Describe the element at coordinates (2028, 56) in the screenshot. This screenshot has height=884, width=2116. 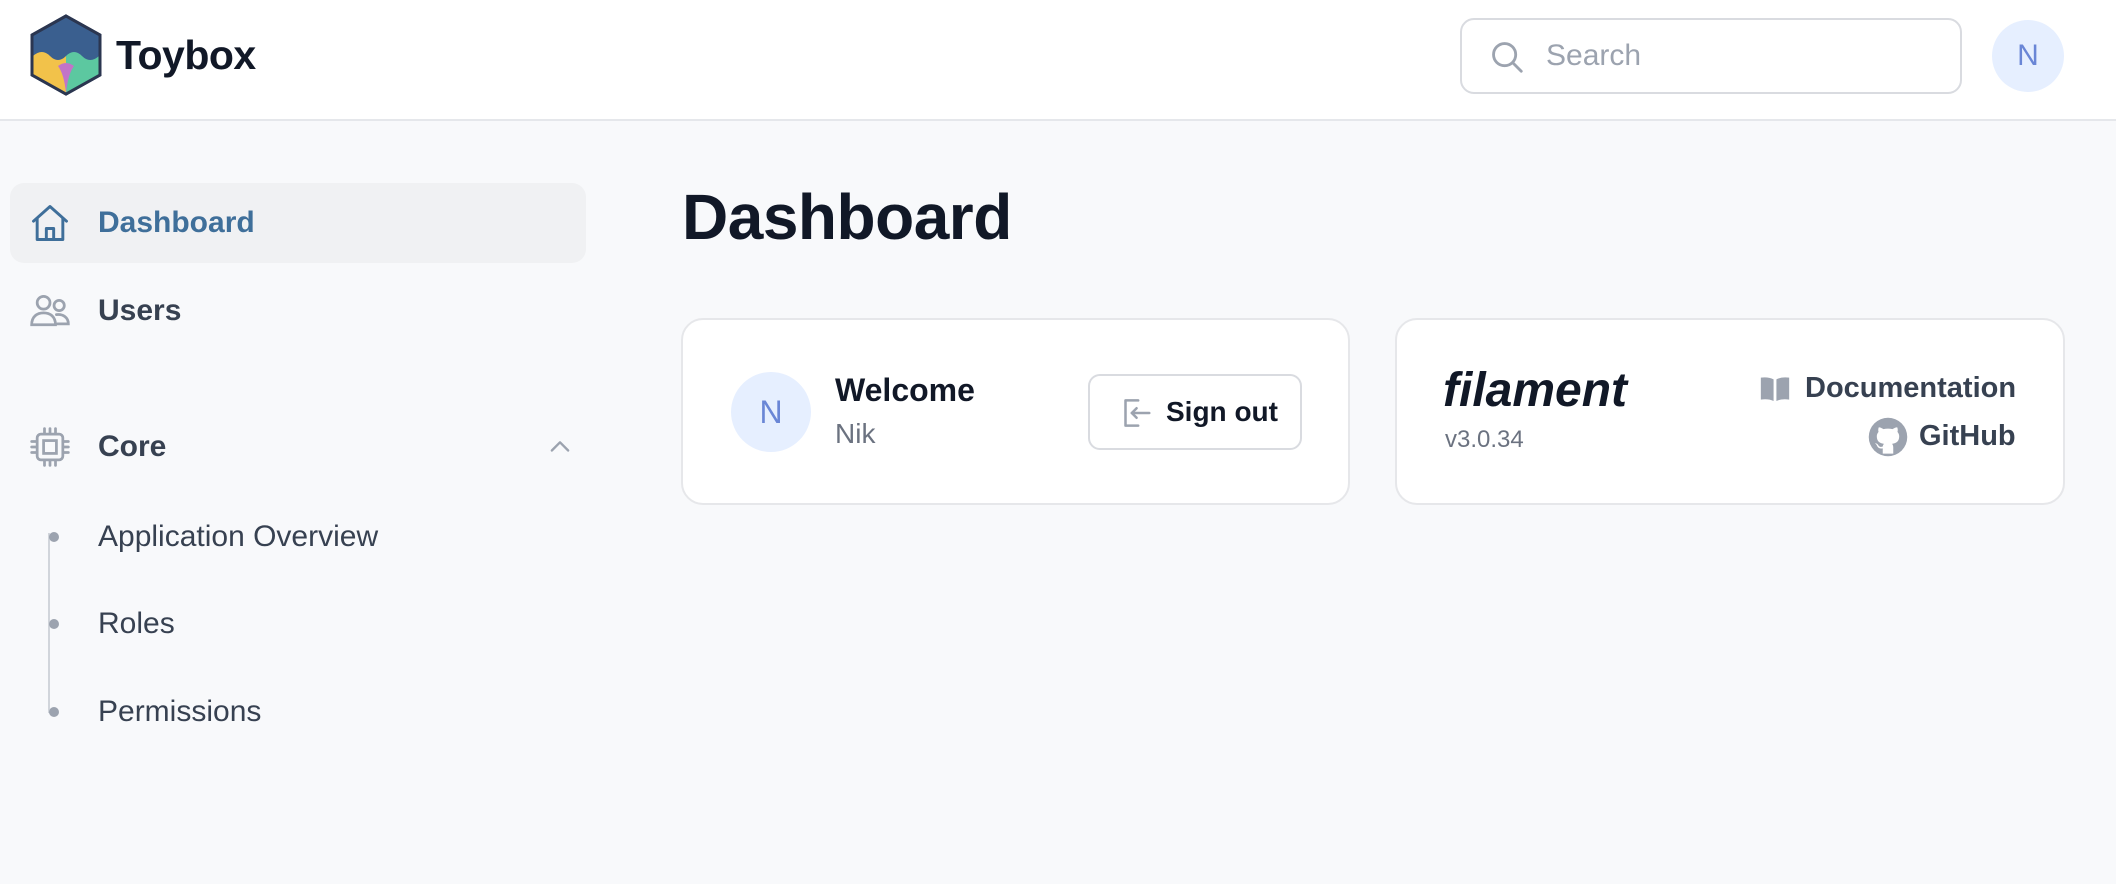
I see `user-avatar: N` at that location.